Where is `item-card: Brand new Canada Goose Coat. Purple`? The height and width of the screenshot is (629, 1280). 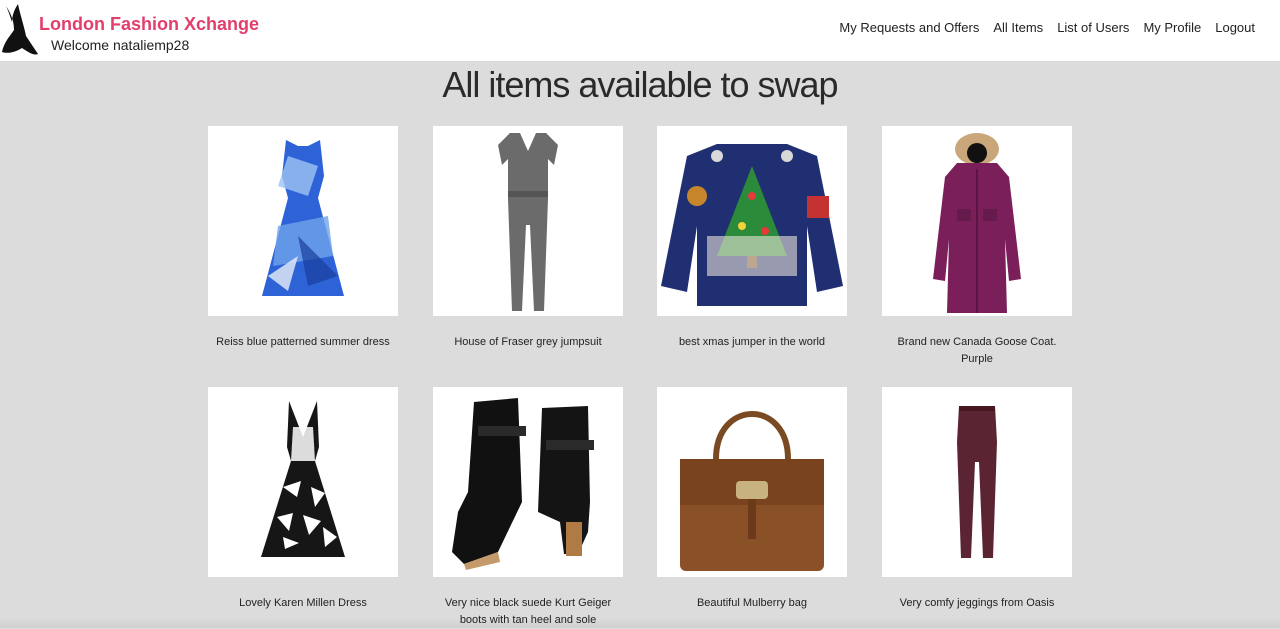 item-card: Brand new Canada Goose Coat. Purple is located at coordinates (977, 247).